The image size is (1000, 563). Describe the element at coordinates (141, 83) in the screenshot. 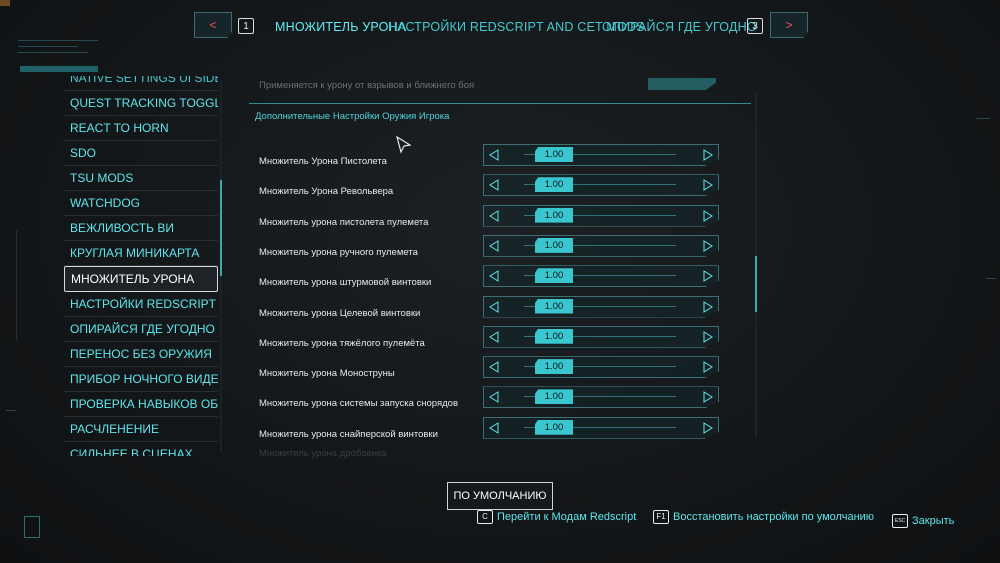

I see `sidebar-item-native-settings: NATIVE SETTINGS UI SIDE` at that location.